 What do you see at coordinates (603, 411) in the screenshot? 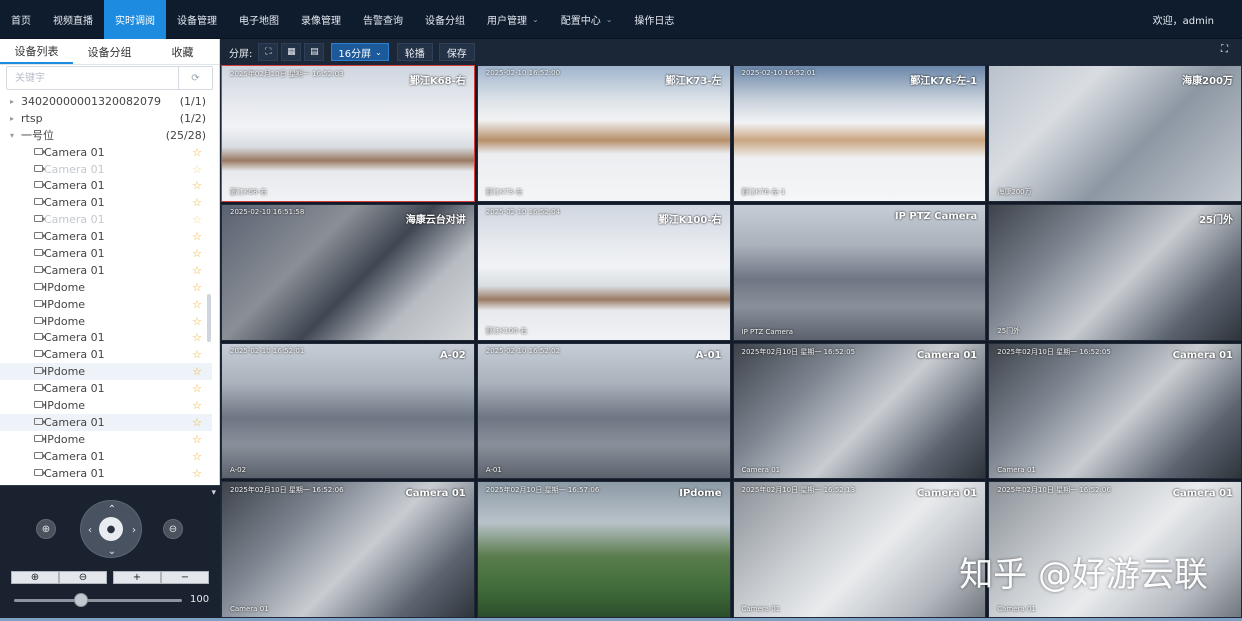
I see `video-tile: 2025-02-10 16:52:02 A-01 A-01` at bounding box center [603, 411].